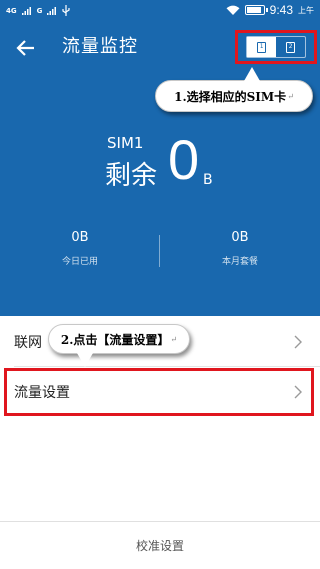  What do you see at coordinates (26, 48) in the screenshot?
I see `back-arrow-icon` at bounding box center [26, 48].